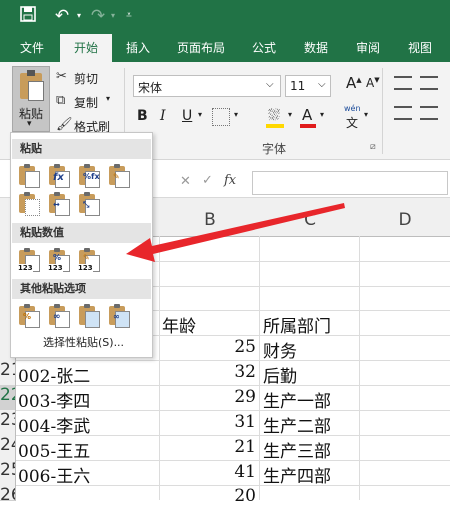 The image size is (450, 506). What do you see at coordinates (274, 115) in the screenshot?
I see `fill-color-icon: ⛆` at bounding box center [274, 115].